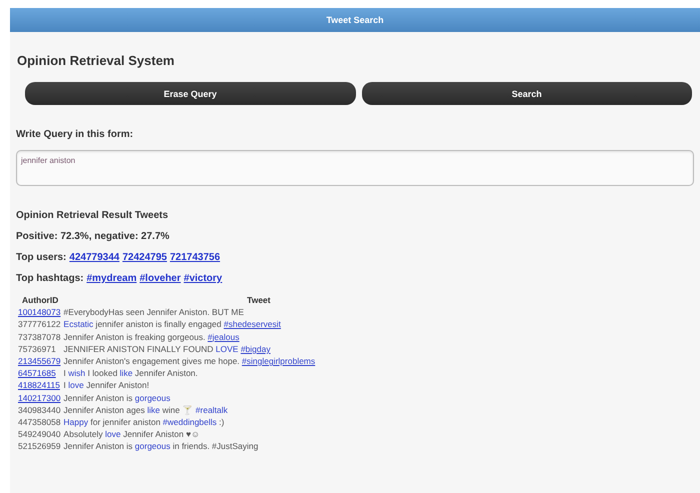 The width and height of the screenshot is (700, 493). What do you see at coordinates (190, 93) in the screenshot?
I see `erase-button: Erase Query` at bounding box center [190, 93].